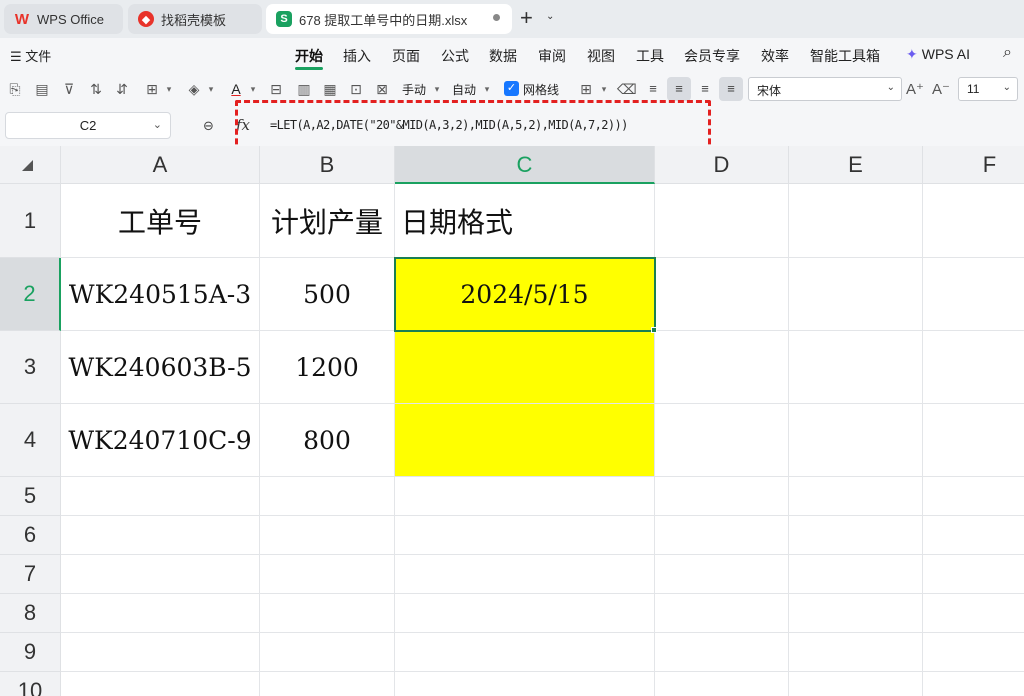  What do you see at coordinates (160, 440) in the screenshot?
I see `cell-a4: WK240710C-9` at bounding box center [160, 440].